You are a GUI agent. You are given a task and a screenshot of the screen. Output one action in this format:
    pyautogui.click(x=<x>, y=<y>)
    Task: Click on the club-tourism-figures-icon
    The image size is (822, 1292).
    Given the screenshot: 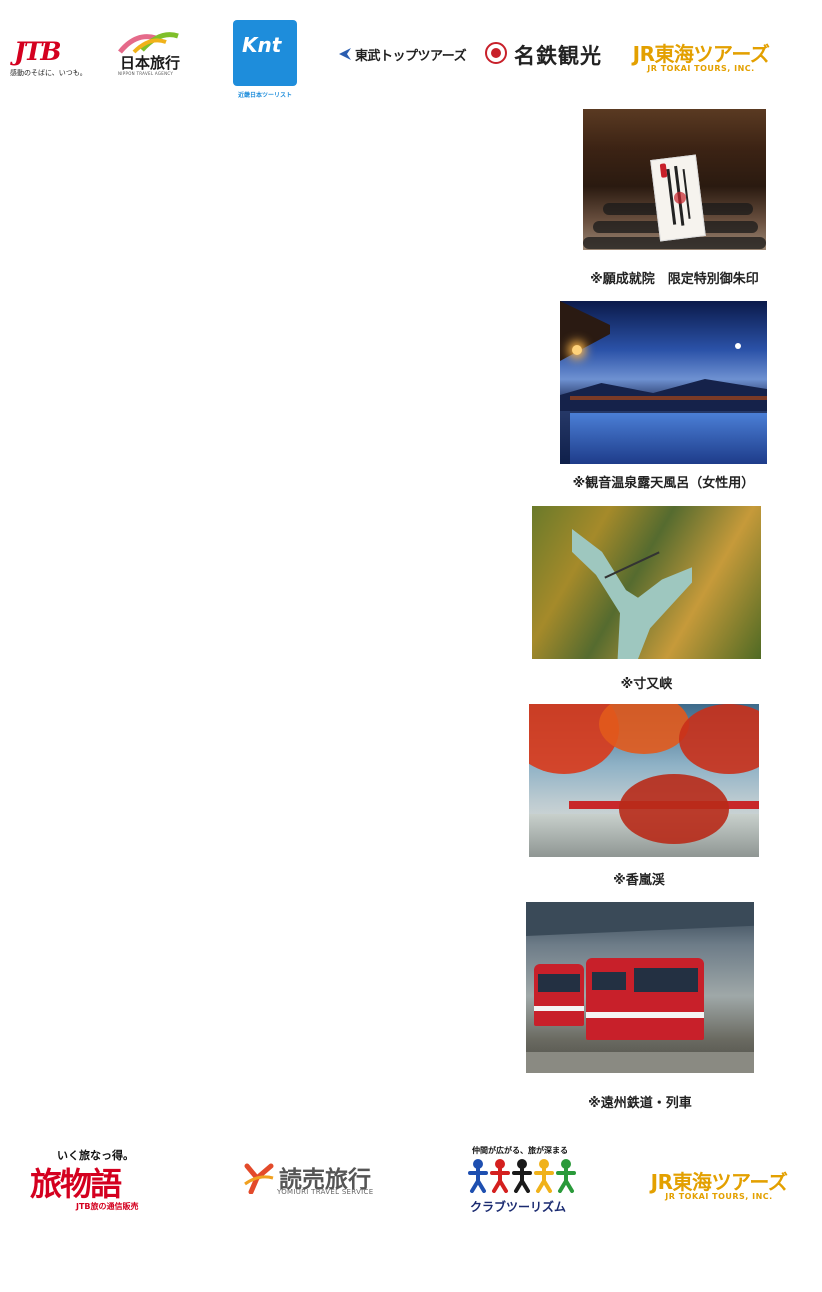 What is the action you would take?
    pyautogui.click(x=522, y=1176)
    